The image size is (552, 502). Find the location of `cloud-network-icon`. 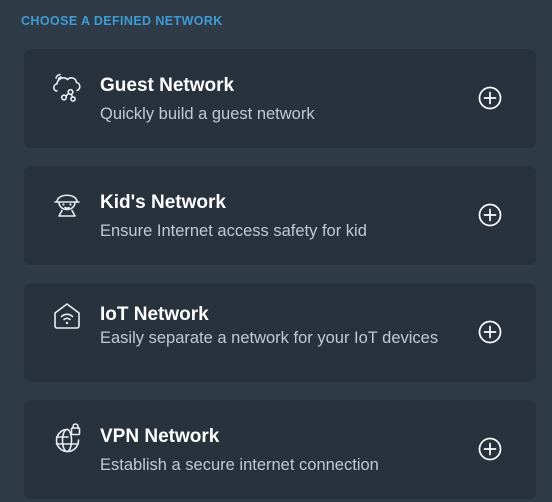

cloud-network-icon is located at coordinates (67, 87).